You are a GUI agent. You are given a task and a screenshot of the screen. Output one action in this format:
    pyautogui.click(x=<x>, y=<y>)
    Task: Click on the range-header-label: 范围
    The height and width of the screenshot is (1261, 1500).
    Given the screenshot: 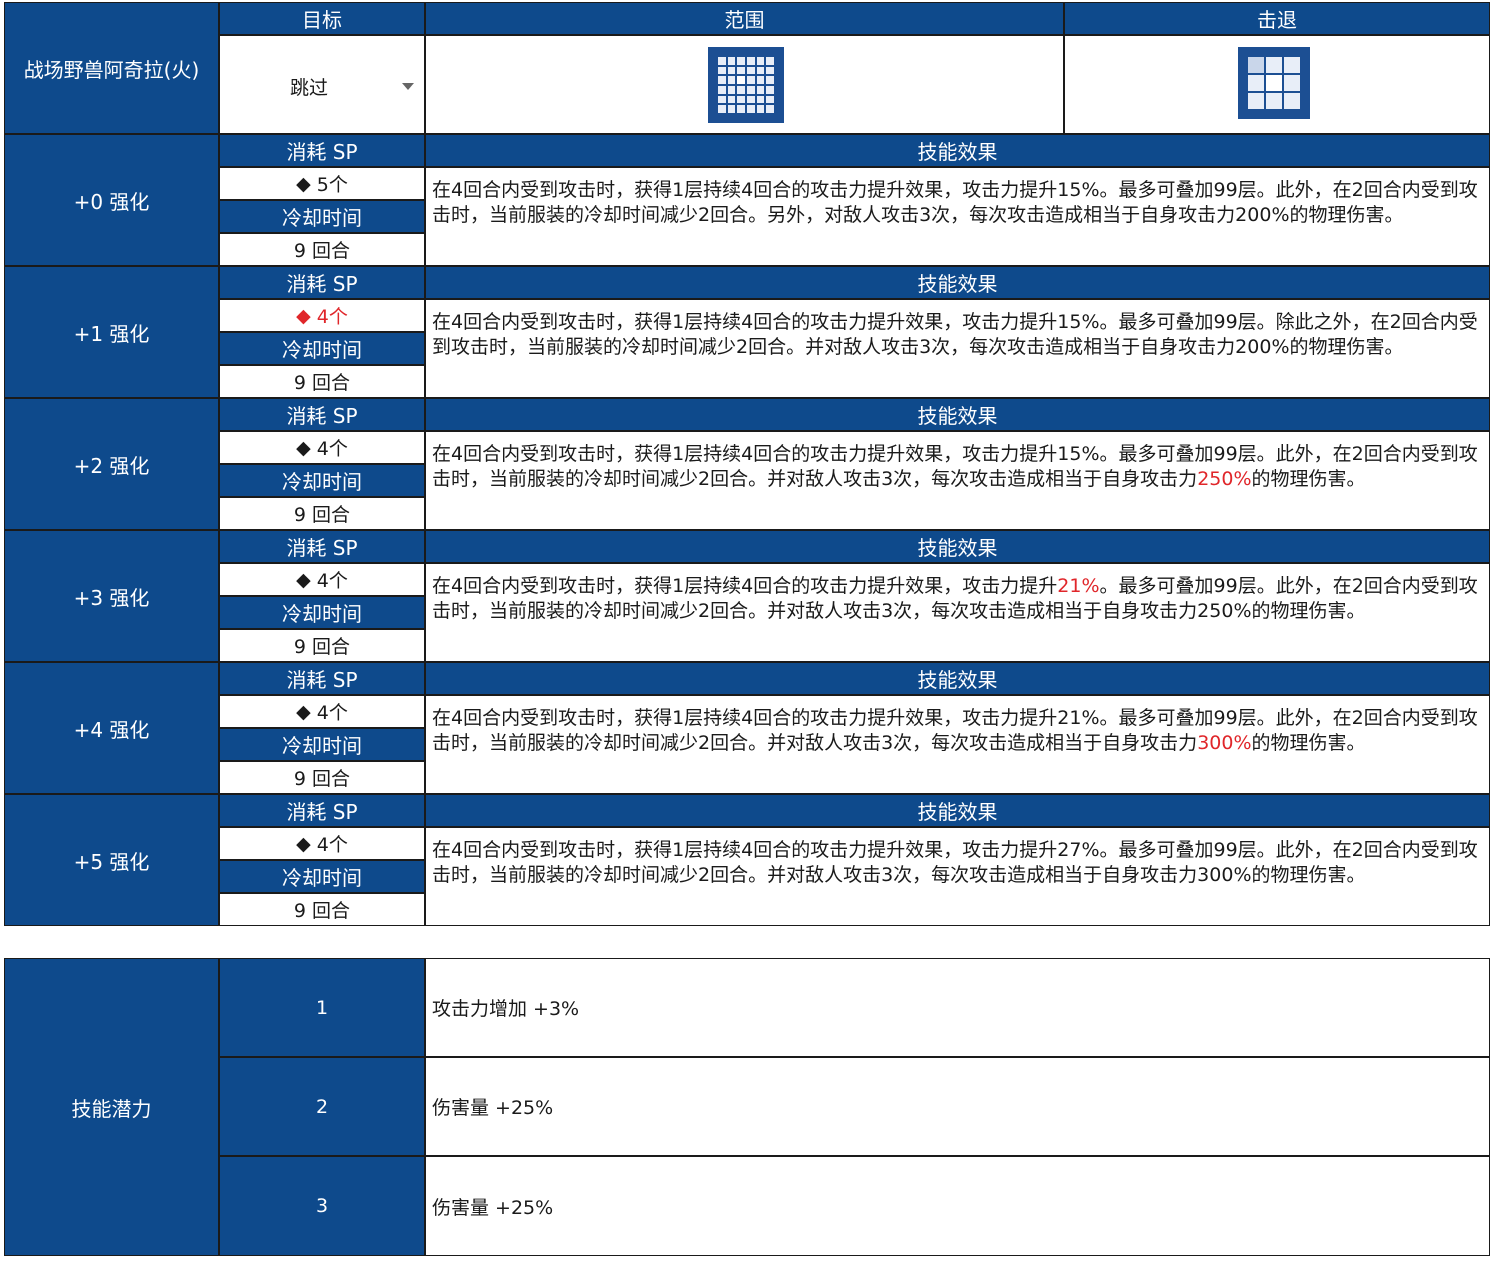 What is the action you would take?
    pyautogui.click(x=744, y=20)
    